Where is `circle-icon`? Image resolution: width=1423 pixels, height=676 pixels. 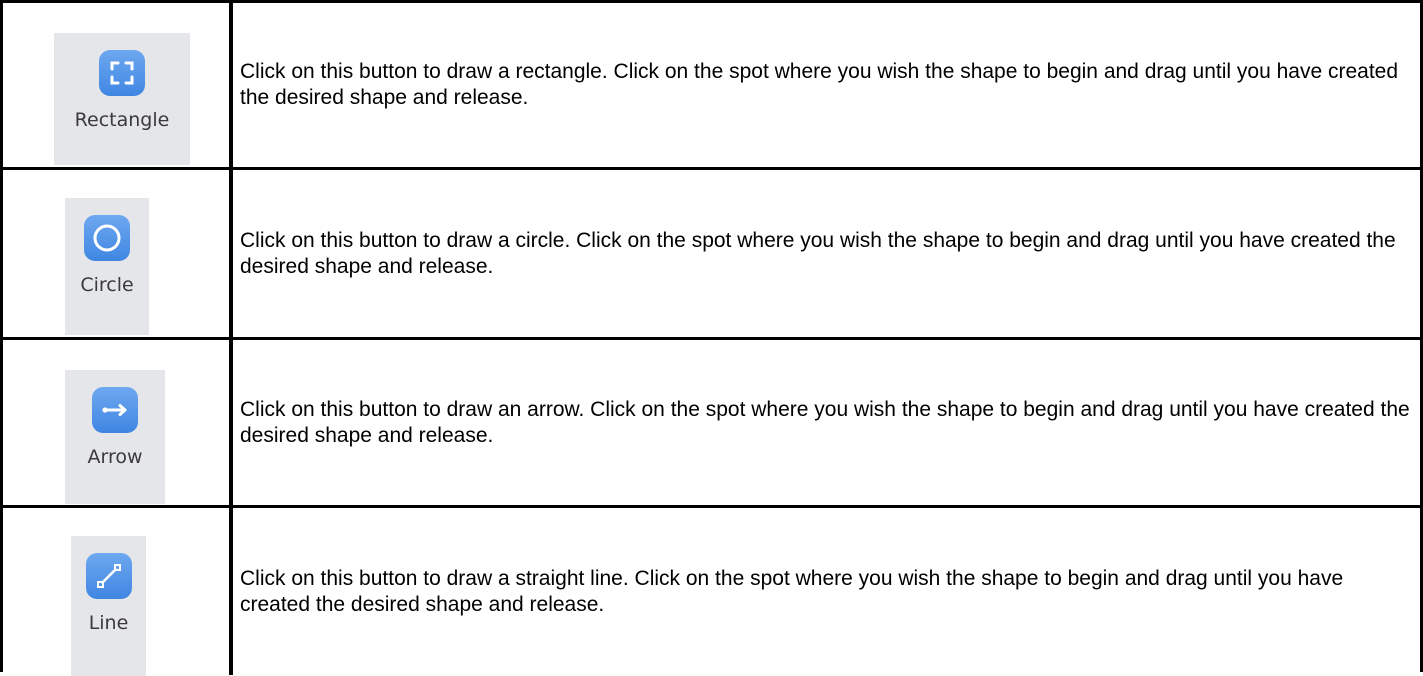
circle-icon is located at coordinates (107, 238).